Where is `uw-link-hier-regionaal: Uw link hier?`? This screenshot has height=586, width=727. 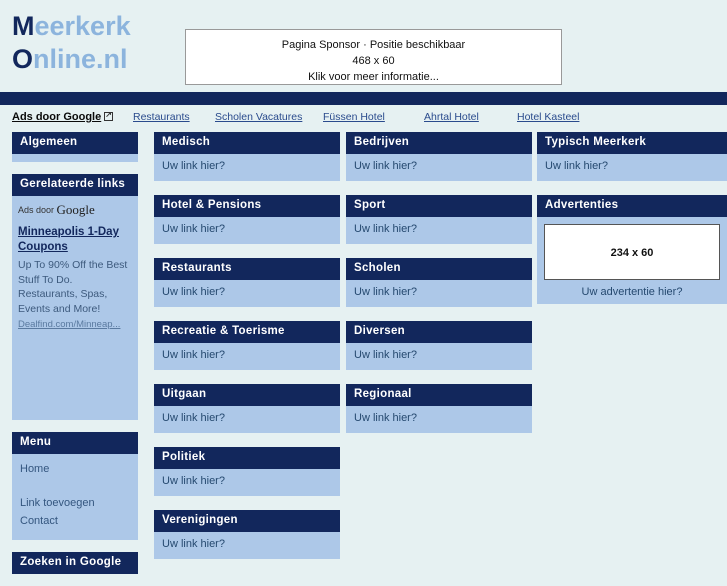 uw-link-hier-regionaal: Uw link hier? is located at coordinates (385, 418).